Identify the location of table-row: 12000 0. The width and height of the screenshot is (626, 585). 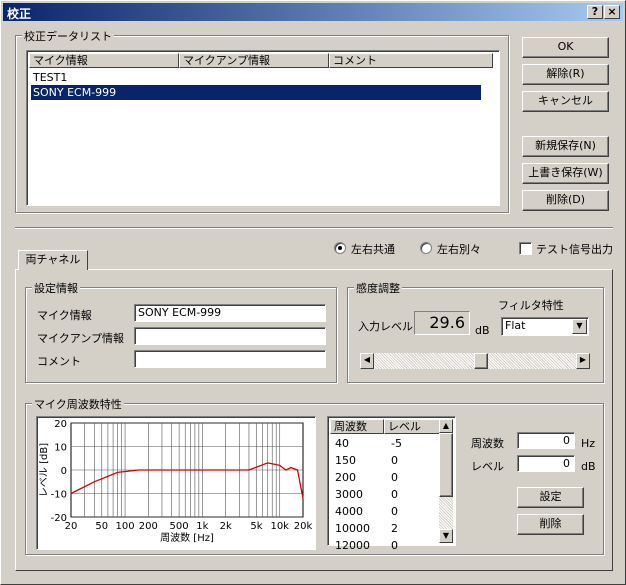
(384, 545).